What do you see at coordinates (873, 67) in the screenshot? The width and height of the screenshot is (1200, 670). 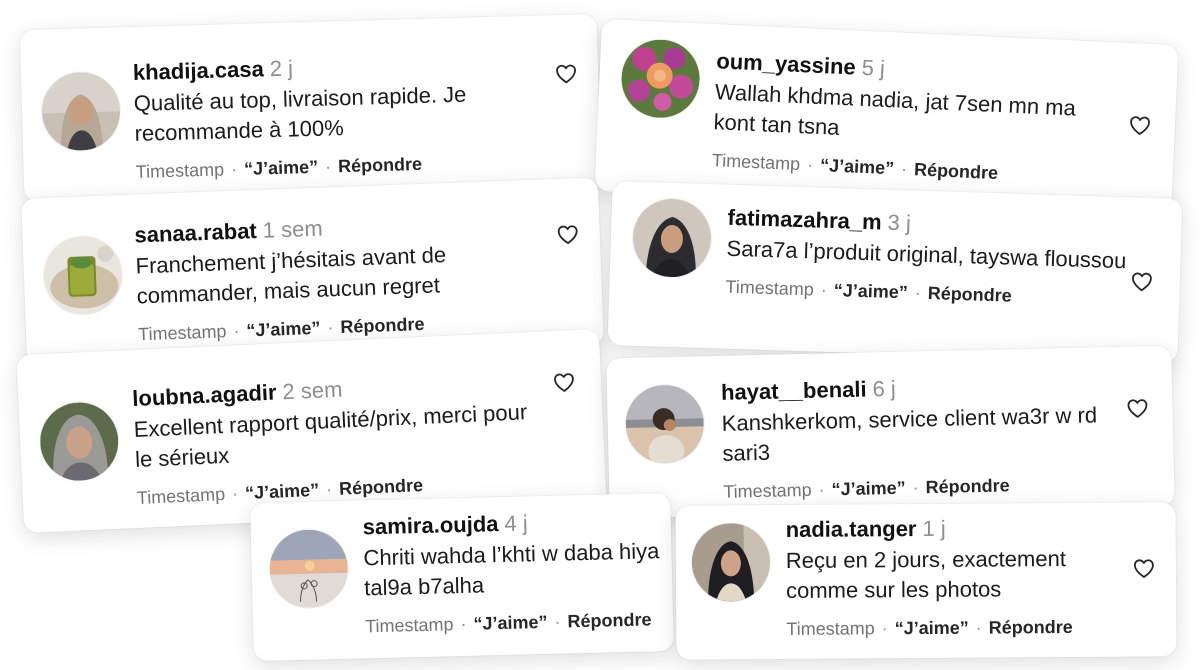 I see `comment-age: 5 j` at bounding box center [873, 67].